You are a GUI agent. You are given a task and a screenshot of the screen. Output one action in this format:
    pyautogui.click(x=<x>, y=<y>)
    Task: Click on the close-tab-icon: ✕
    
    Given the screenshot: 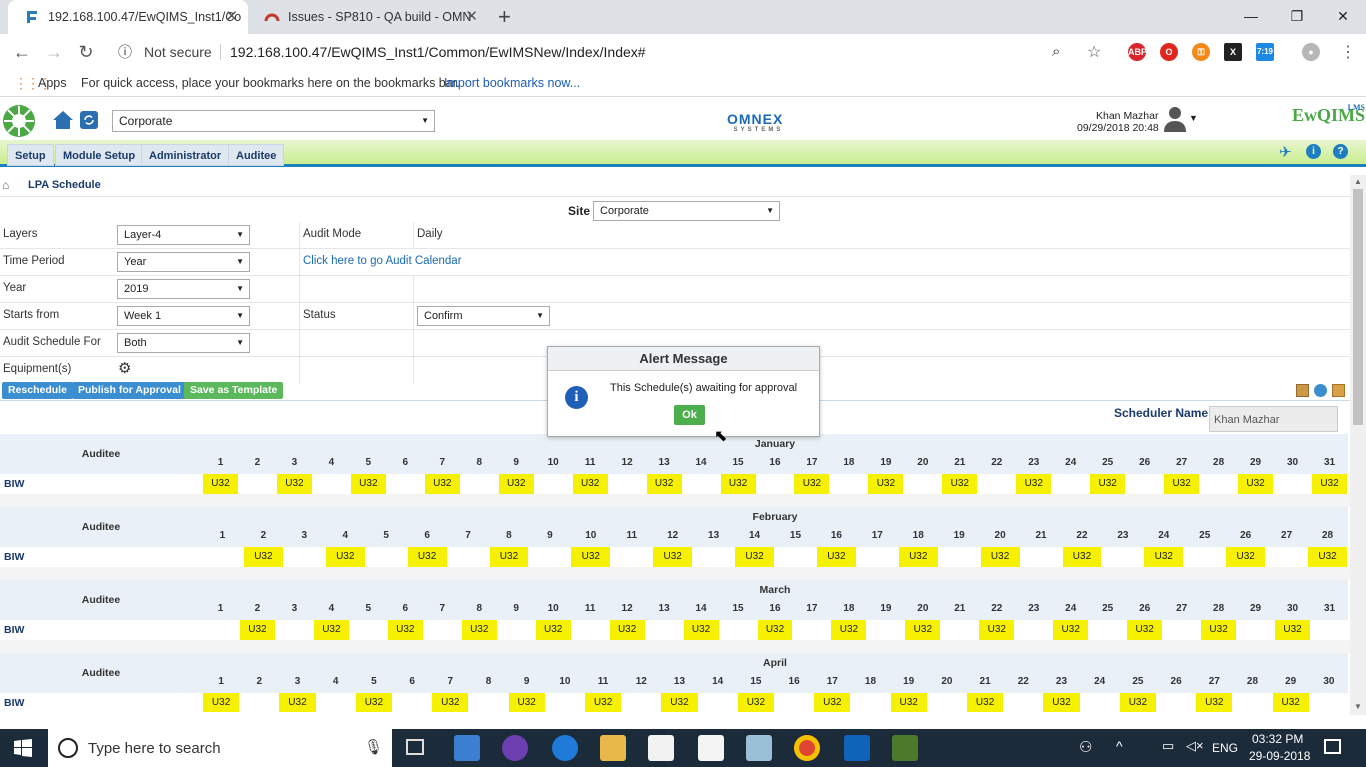 What is the action you would take?
    pyautogui.click(x=471, y=17)
    